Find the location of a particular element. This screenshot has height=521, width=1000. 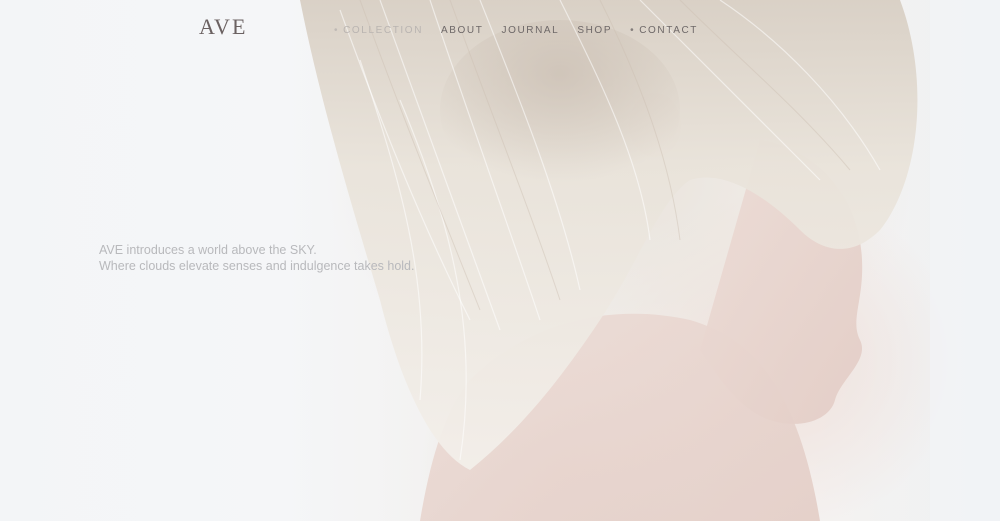

nav-item-label: JOURNAL is located at coordinates (530, 30).